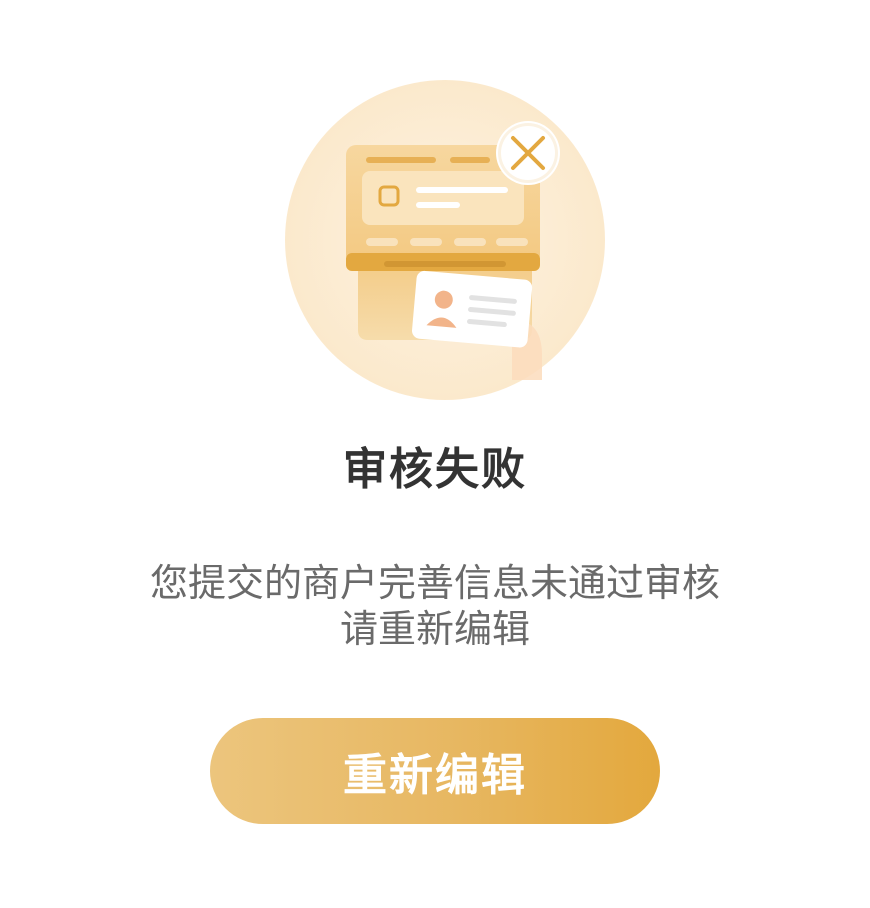  What do you see at coordinates (434, 629) in the screenshot?
I see `status-description-line-2: 请重新编辑` at bounding box center [434, 629].